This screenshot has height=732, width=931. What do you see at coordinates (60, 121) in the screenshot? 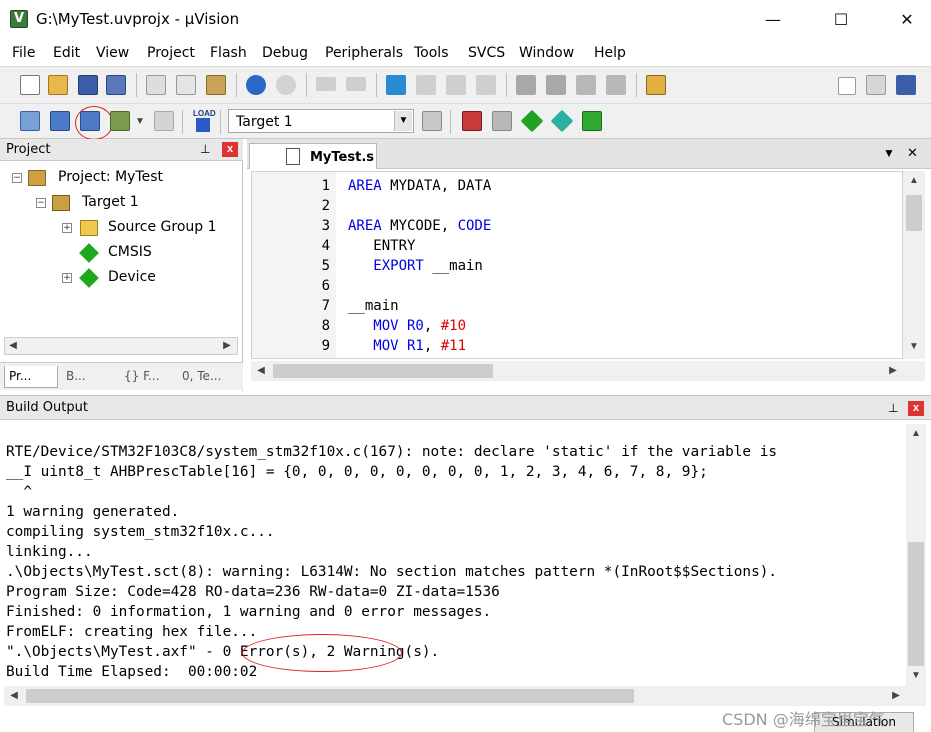
I see `build-icon` at bounding box center [60, 121].